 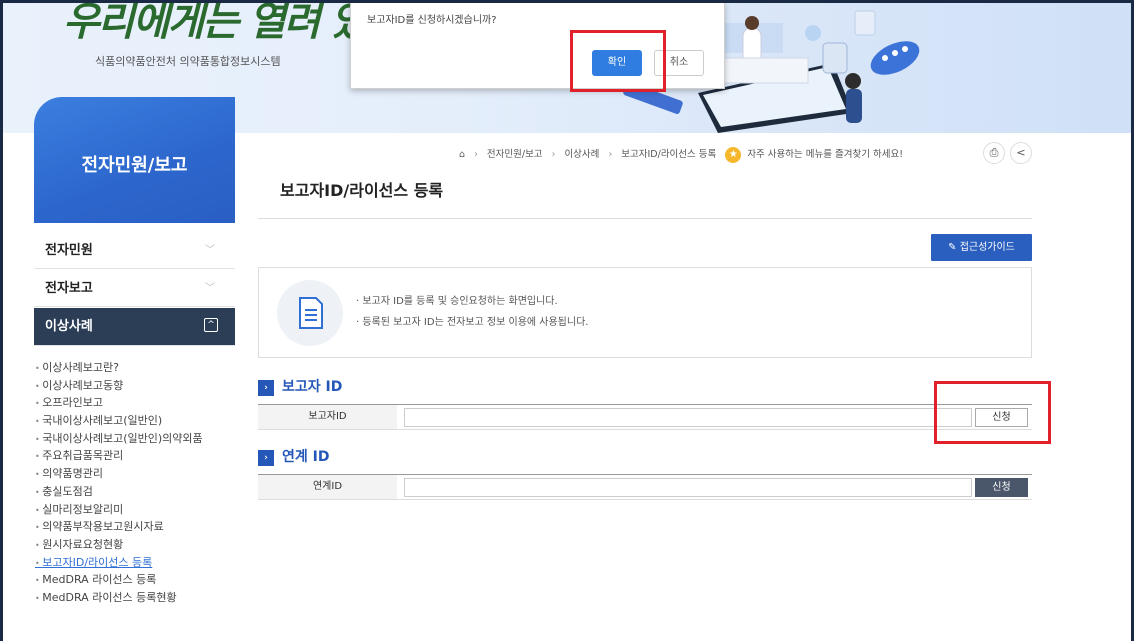 What do you see at coordinates (992, 412) in the screenshot?
I see `highlight-box-apply` at bounding box center [992, 412].